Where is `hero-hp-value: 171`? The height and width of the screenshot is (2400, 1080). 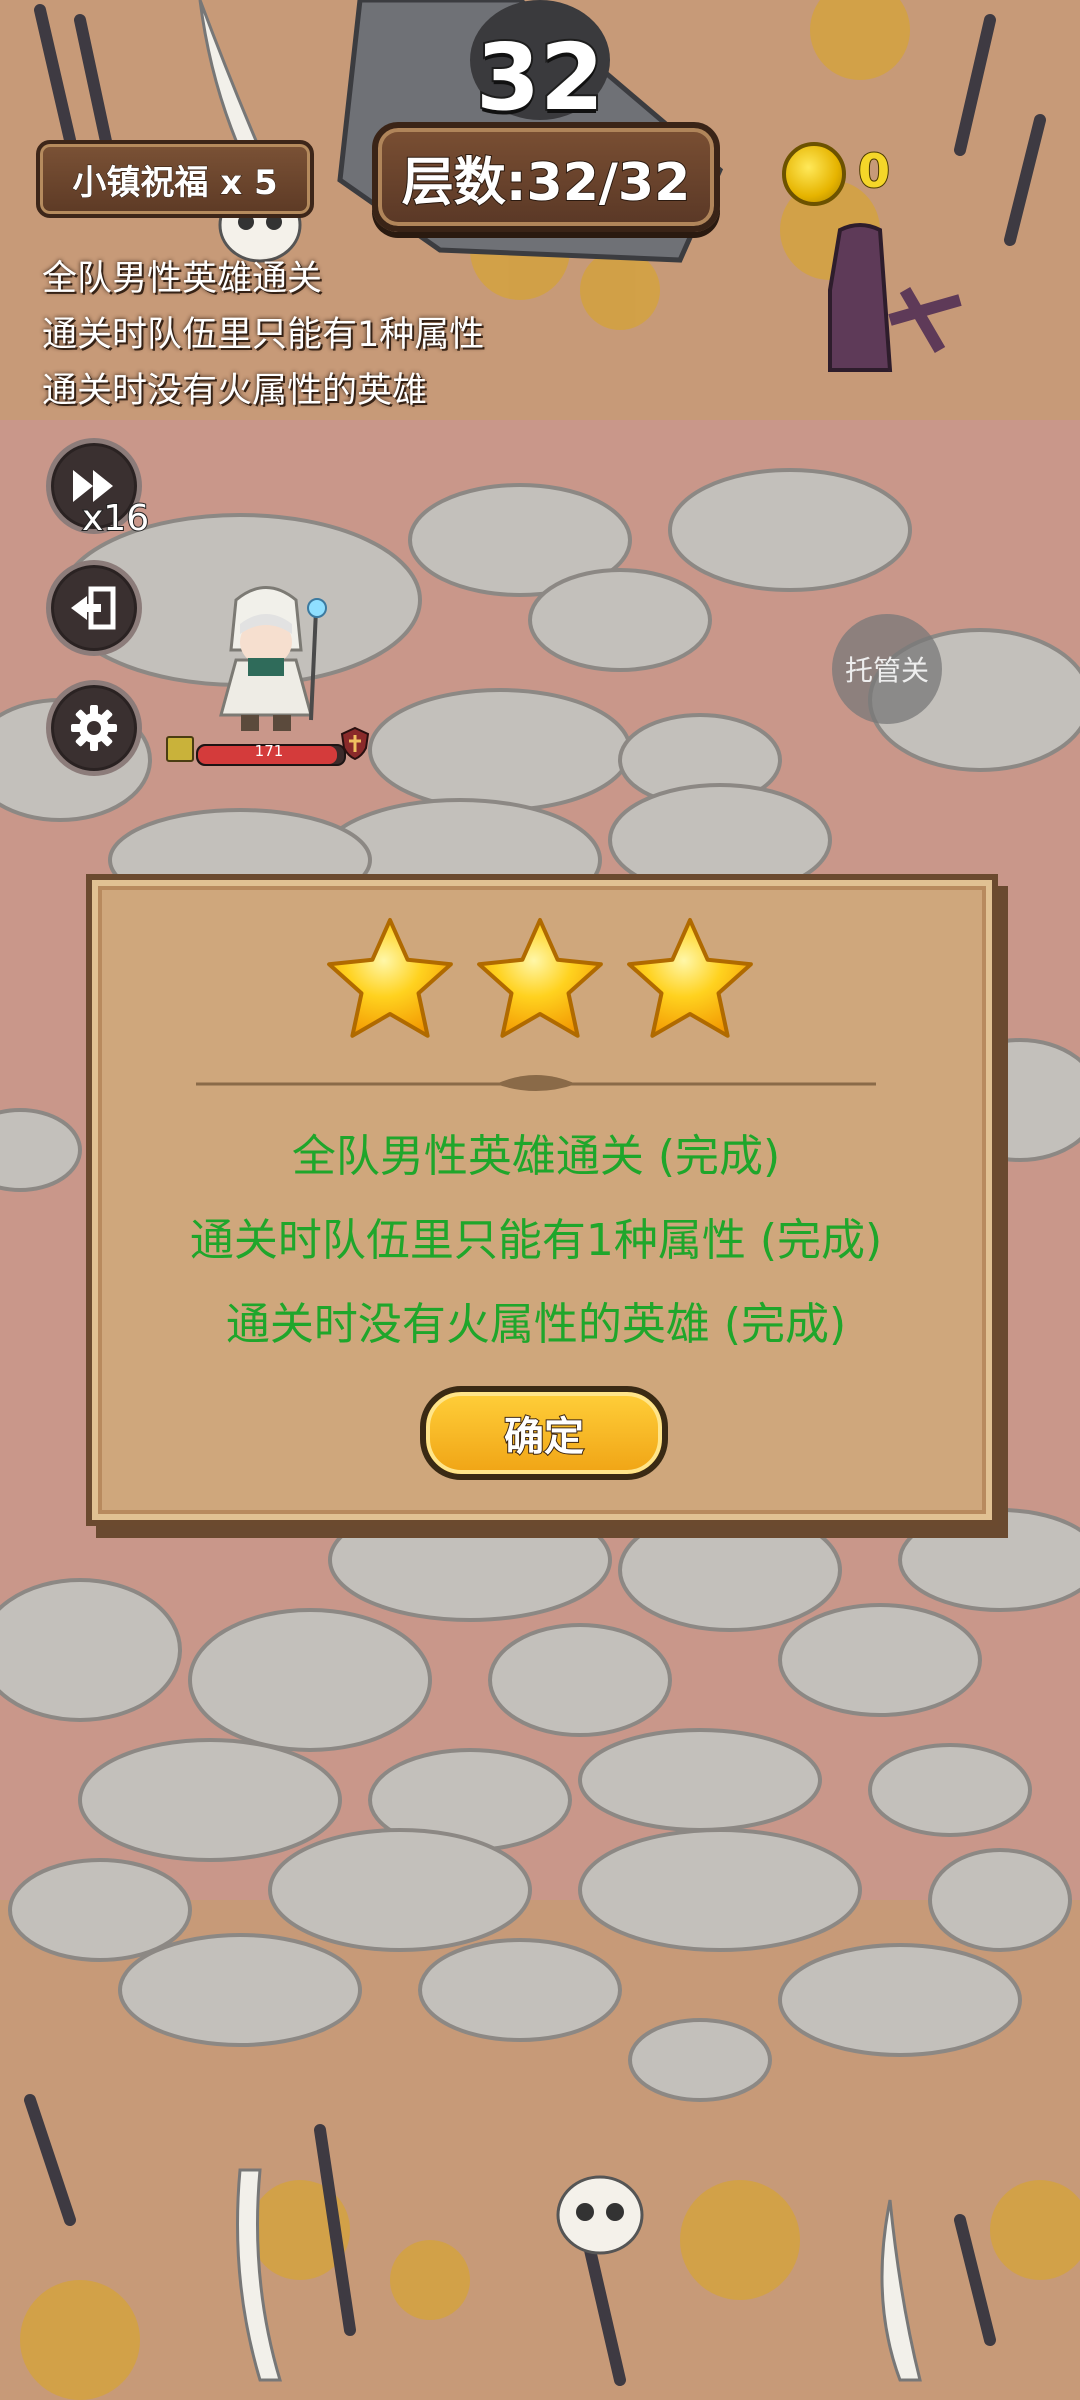 hero-hp-value: 171 is located at coordinates (269, 751).